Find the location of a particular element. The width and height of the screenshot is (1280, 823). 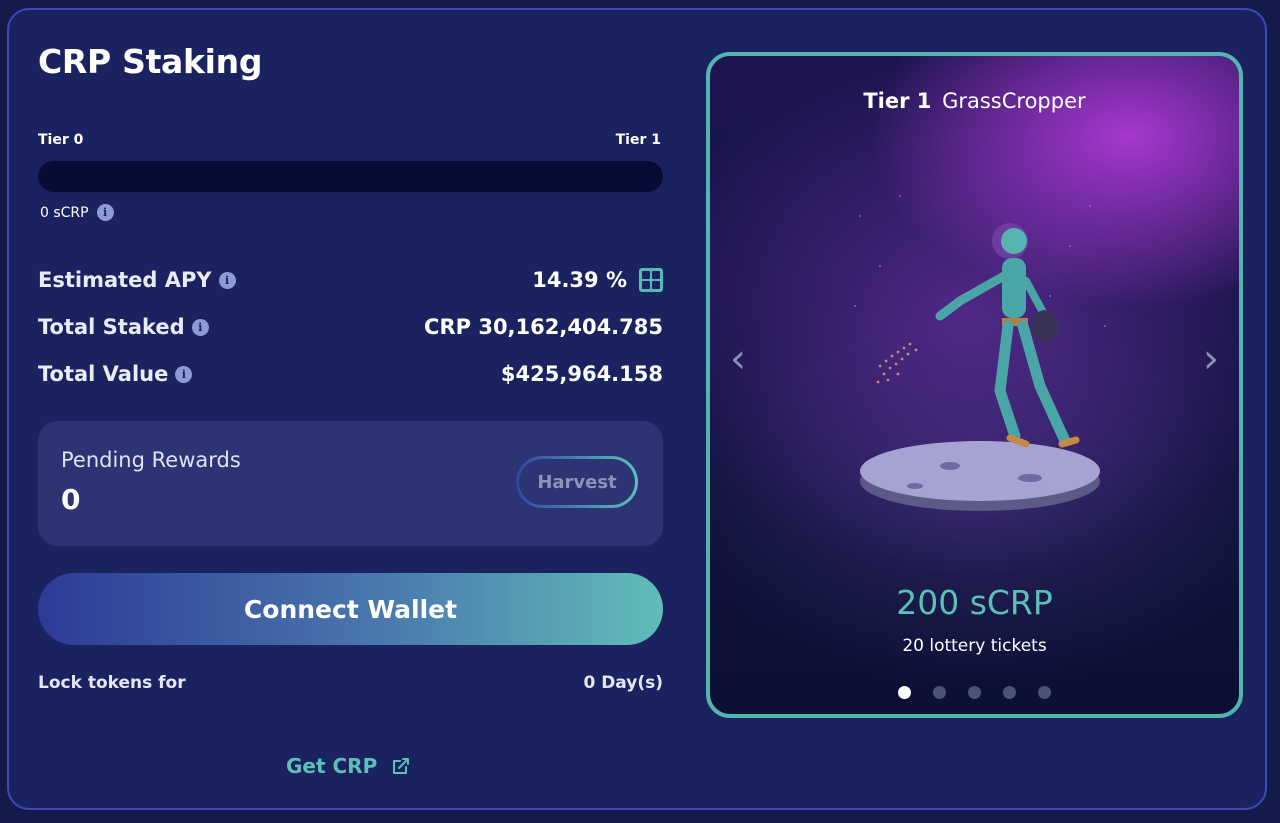

figure is located at coordinates (1007, 335).